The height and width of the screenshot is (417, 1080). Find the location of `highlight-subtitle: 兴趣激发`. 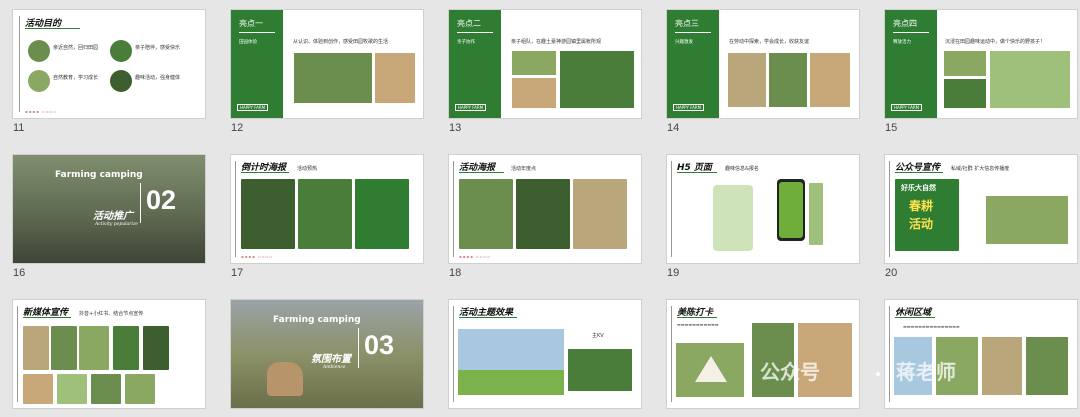

highlight-subtitle: 兴趣激发 is located at coordinates (684, 42).